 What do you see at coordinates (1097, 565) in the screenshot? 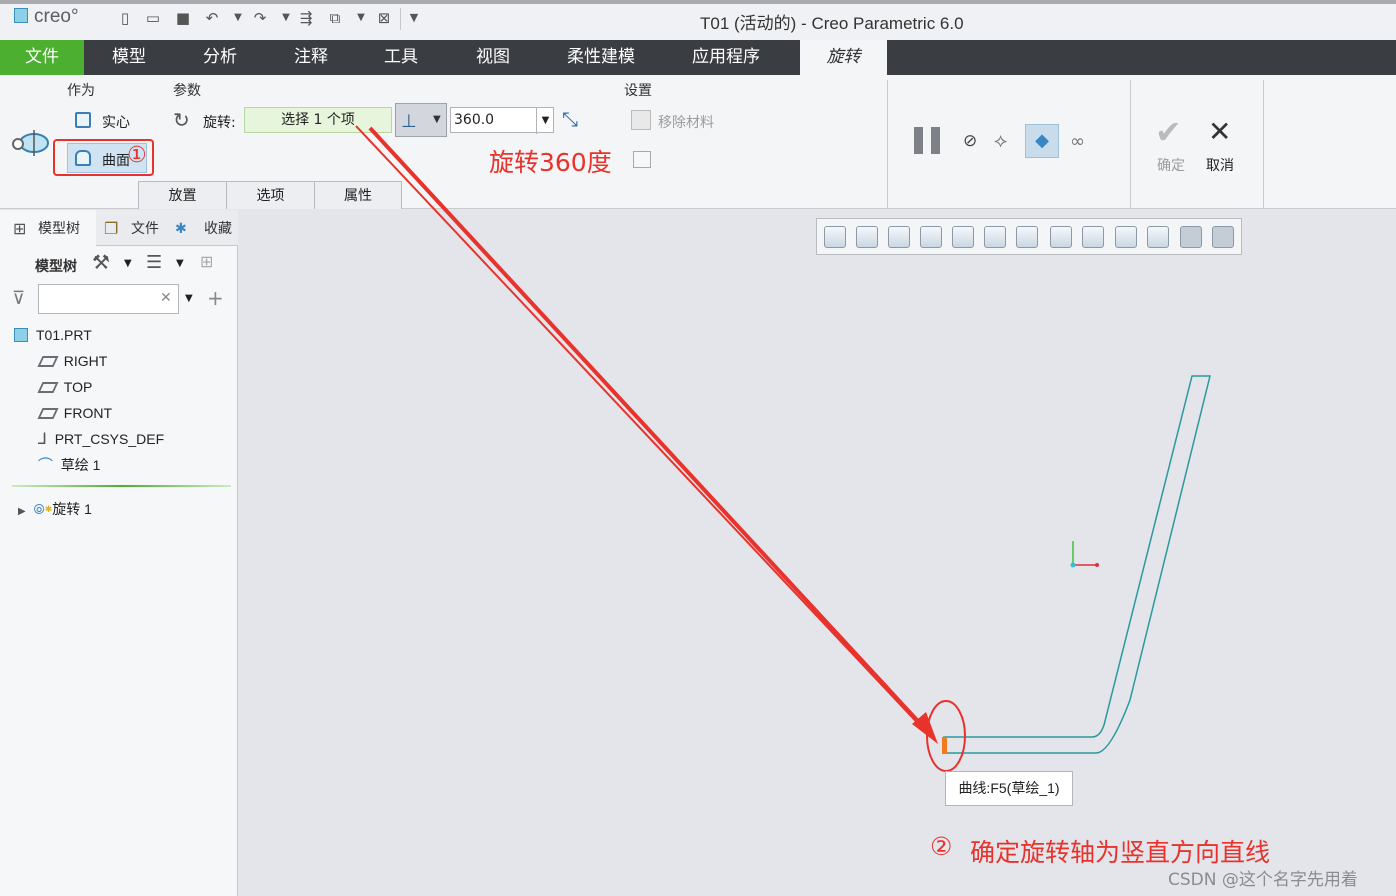
I see `csys-x-tip` at bounding box center [1097, 565].